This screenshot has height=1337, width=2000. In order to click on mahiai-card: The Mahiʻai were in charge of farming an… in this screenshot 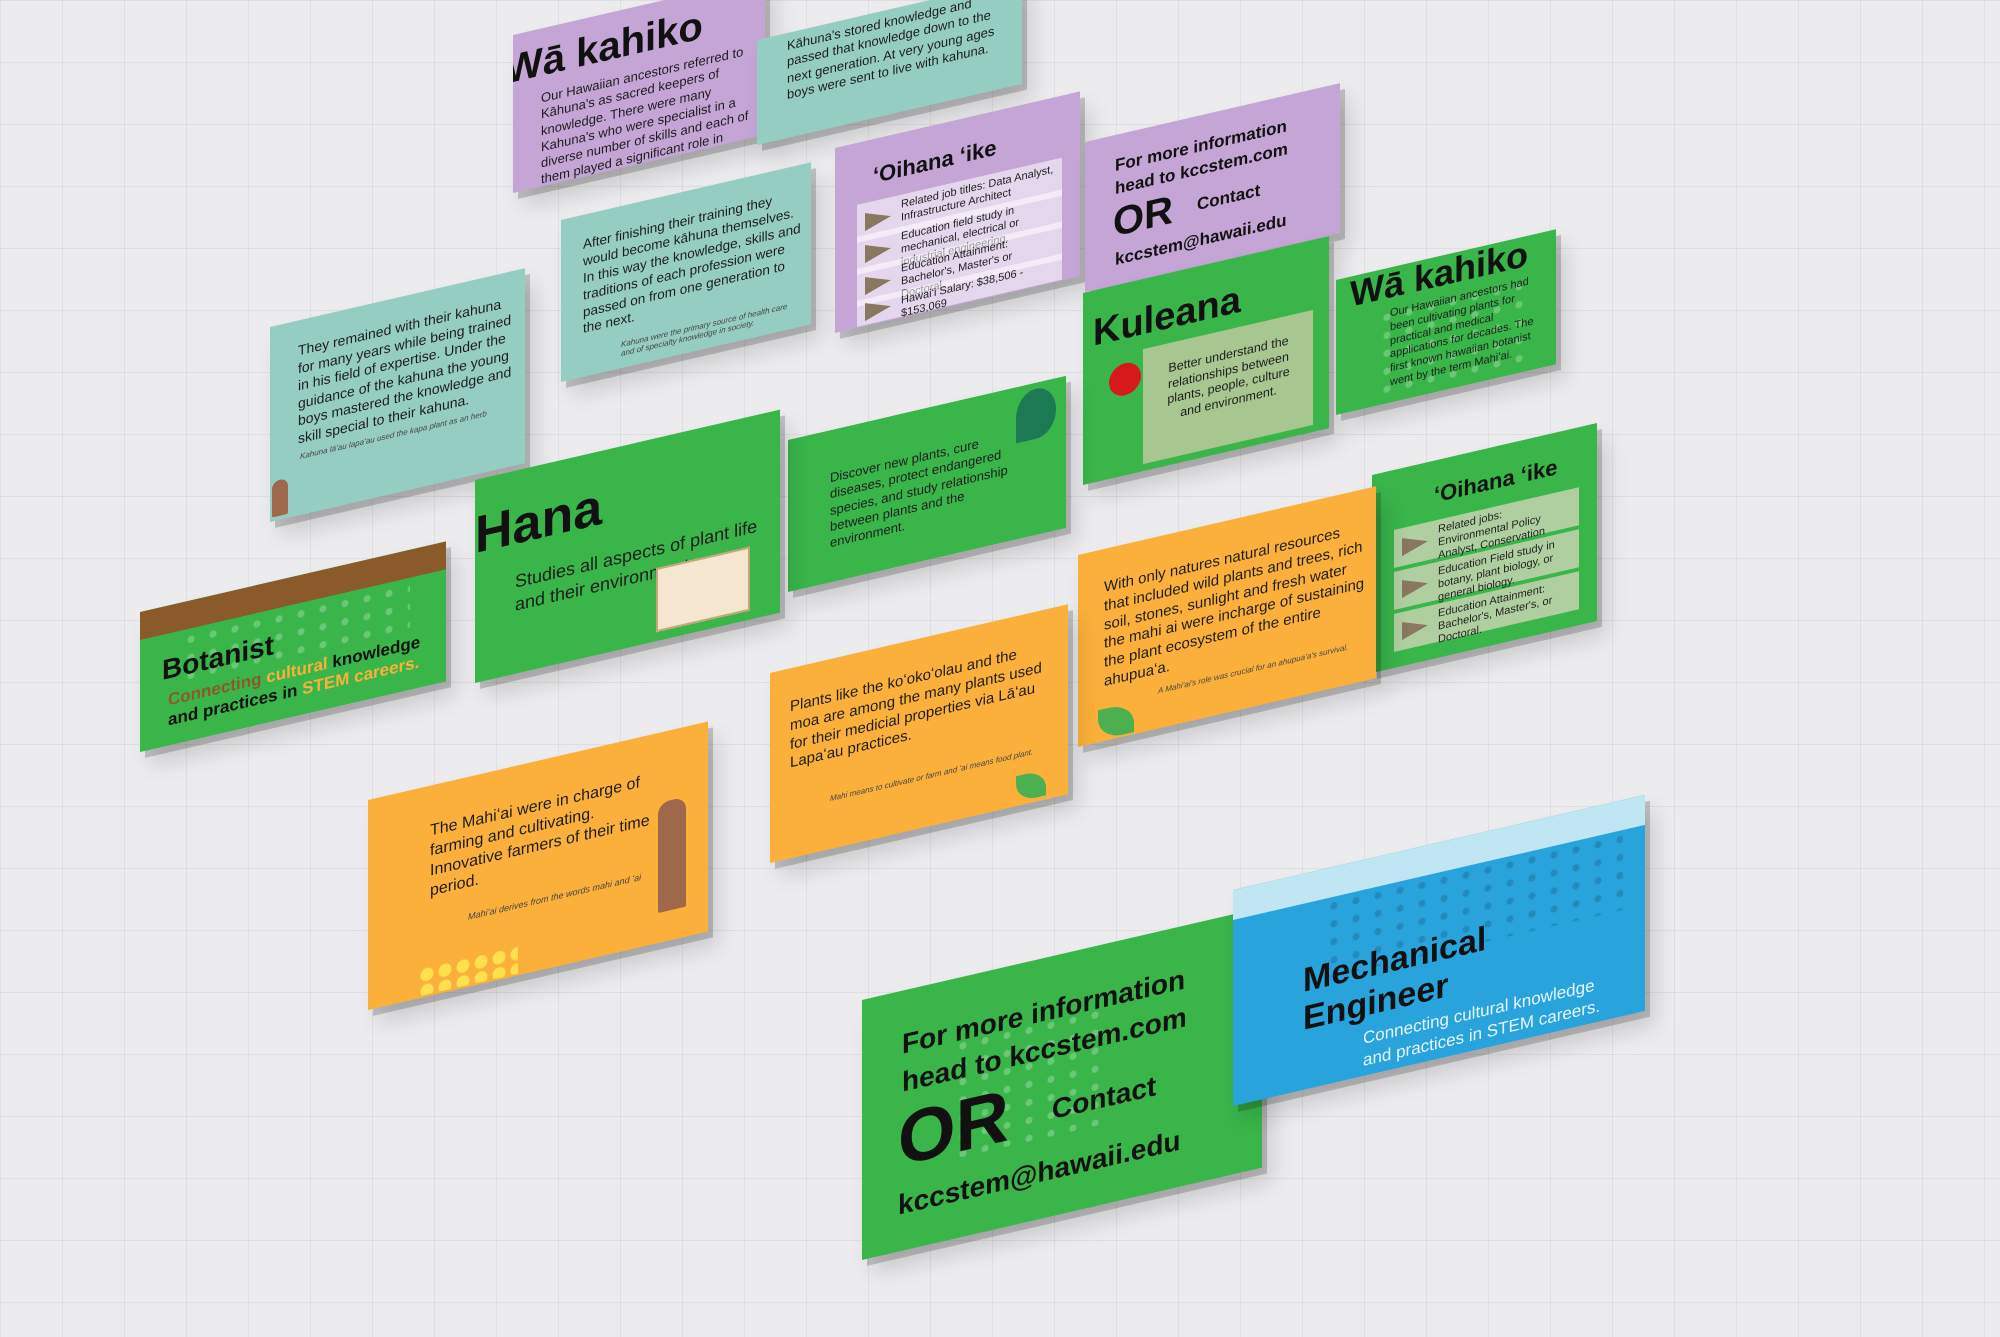, I will do `click(538, 865)`.